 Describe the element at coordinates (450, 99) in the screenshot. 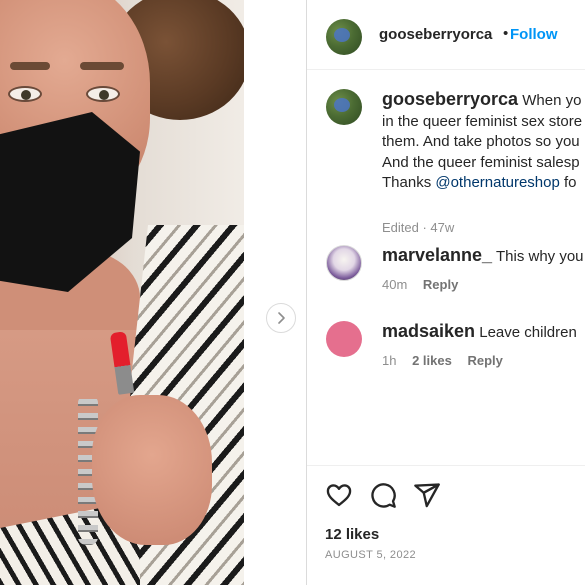

I see `caption-username: gooseberryorca` at that location.